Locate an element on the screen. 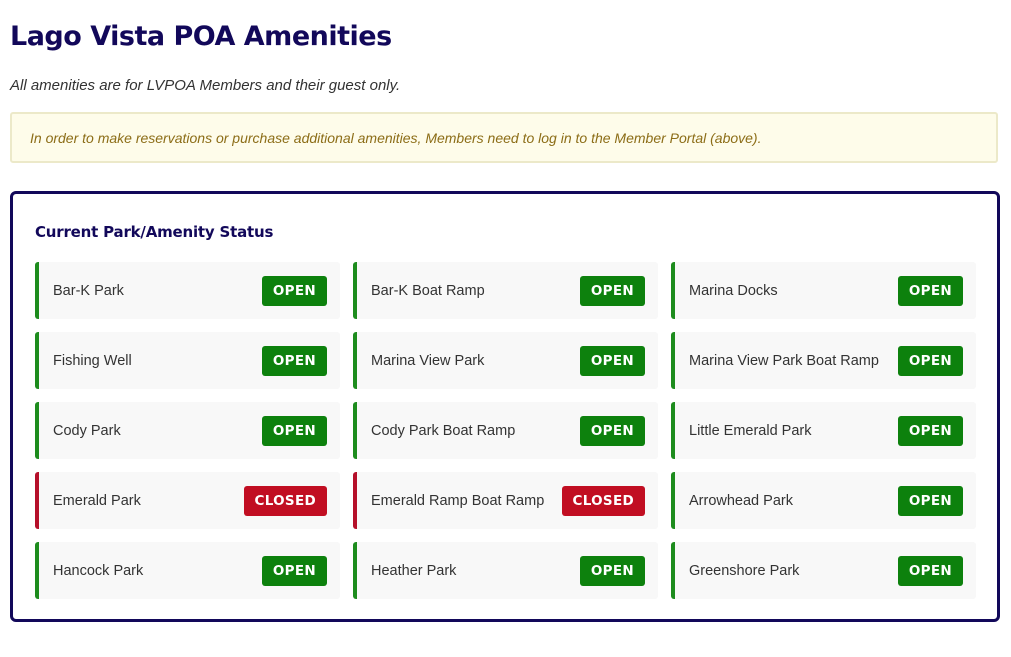 The image size is (1011, 657). amenity-card-marina-view-park: Marina View Park OPEN is located at coordinates (505, 360).